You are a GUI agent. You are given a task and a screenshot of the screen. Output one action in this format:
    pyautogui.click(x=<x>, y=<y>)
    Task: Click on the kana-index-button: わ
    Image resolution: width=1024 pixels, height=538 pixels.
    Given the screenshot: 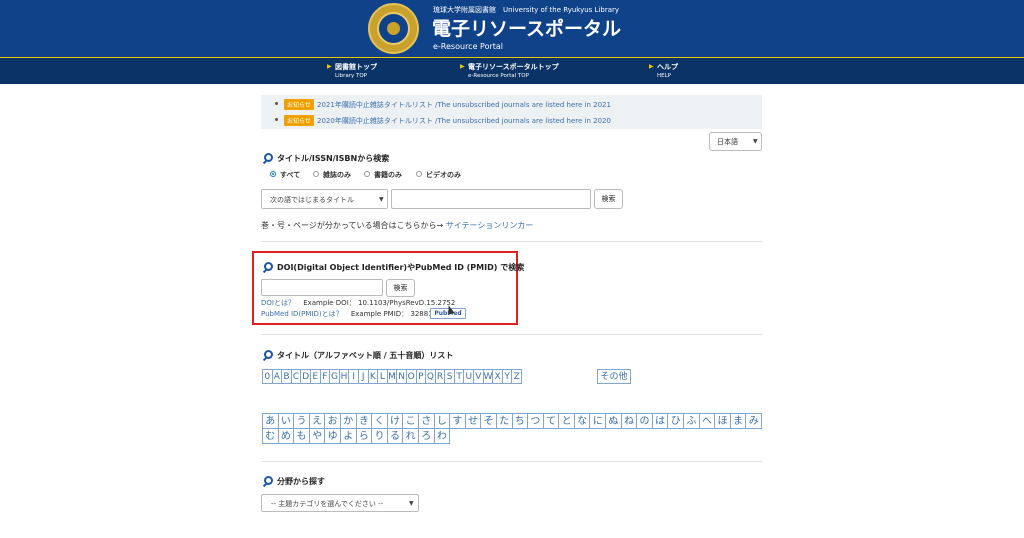 What is the action you would take?
    pyautogui.click(x=442, y=436)
    